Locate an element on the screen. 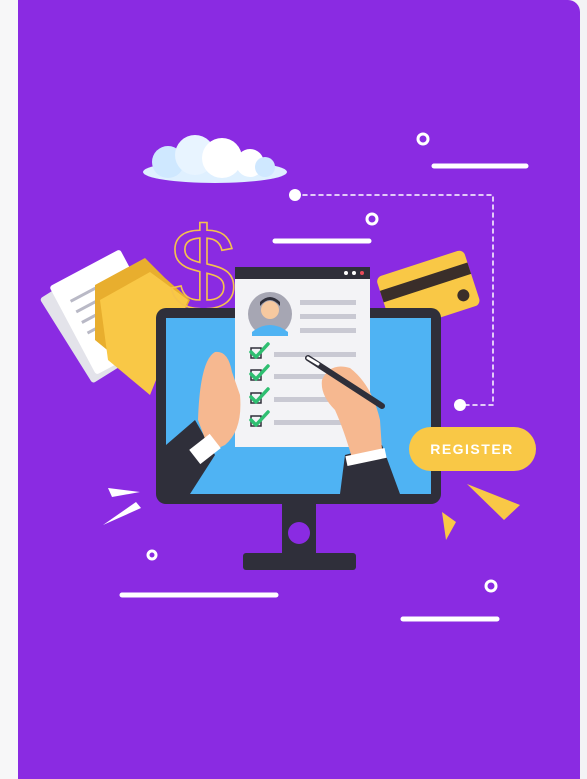  connector-dot-top is located at coordinates (295, 195).